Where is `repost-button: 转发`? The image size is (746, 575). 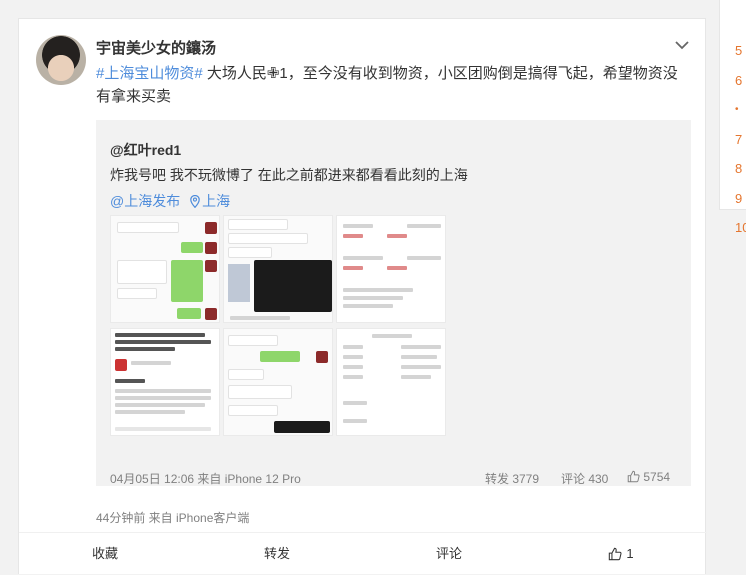 repost-button: 转发 is located at coordinates (277, 554).